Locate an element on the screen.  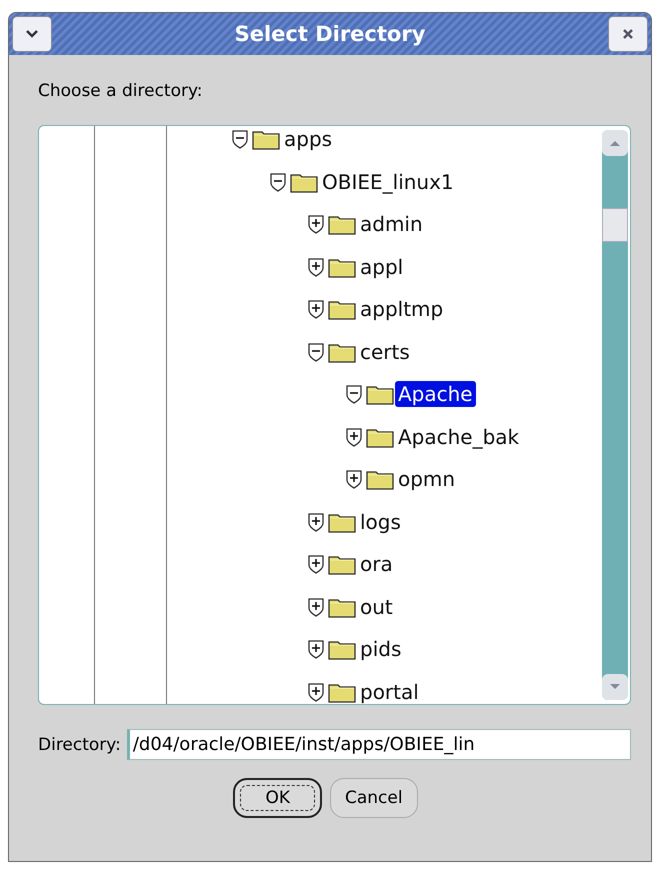
folder-item: pids is located at coordinates (380, 649).